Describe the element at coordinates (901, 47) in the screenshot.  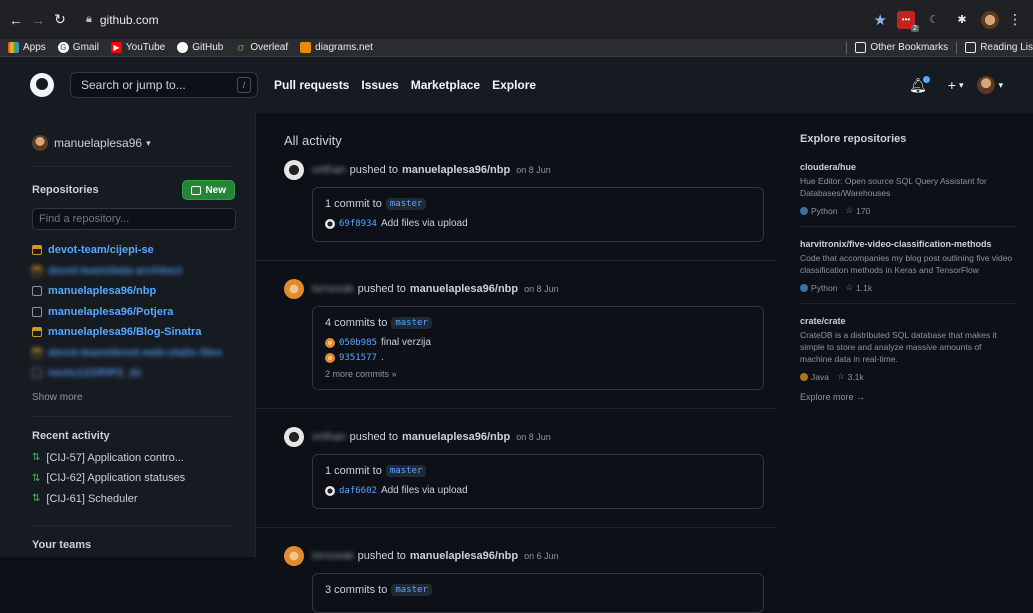
I see `bookmark-other: Other Bookmarks` at that location.